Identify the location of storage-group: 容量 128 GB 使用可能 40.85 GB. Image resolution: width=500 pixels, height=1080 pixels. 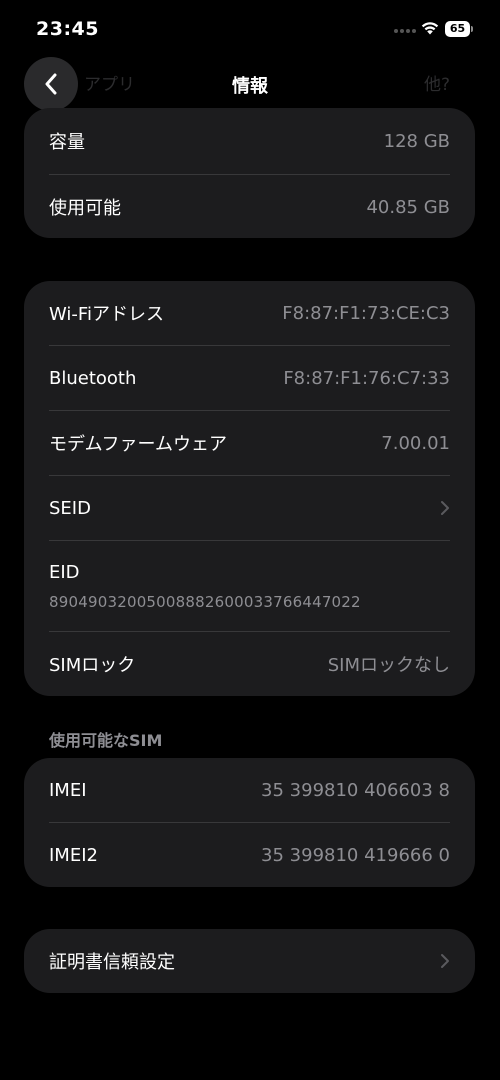
(249, 173).